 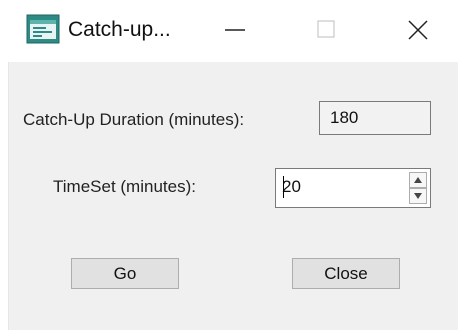 I want to click on close-button: Close, so click(x=346, y=273).